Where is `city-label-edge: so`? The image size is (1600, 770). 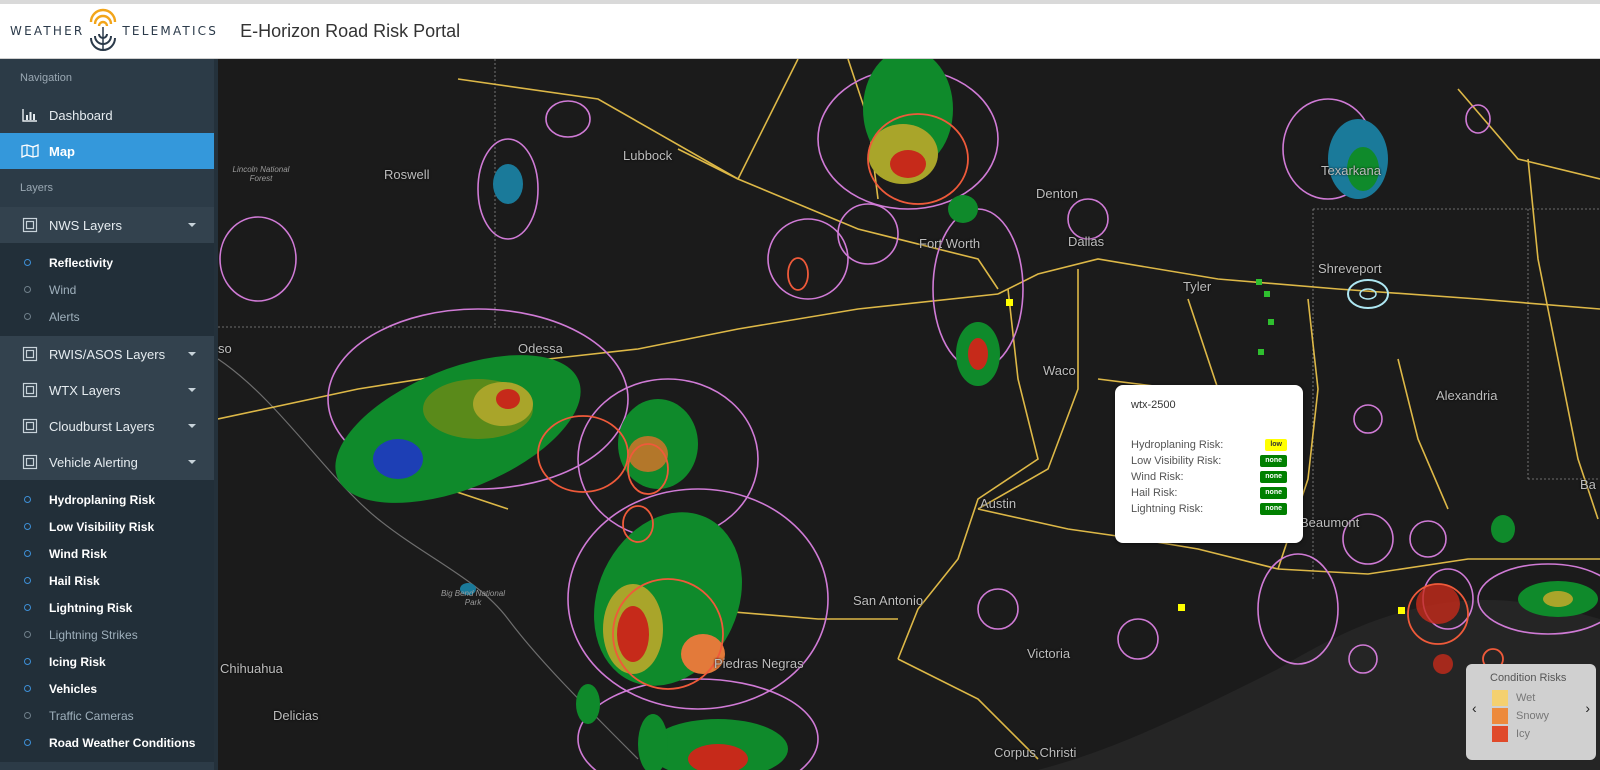 city-label-edge: so is located at coordinates (225, 348).